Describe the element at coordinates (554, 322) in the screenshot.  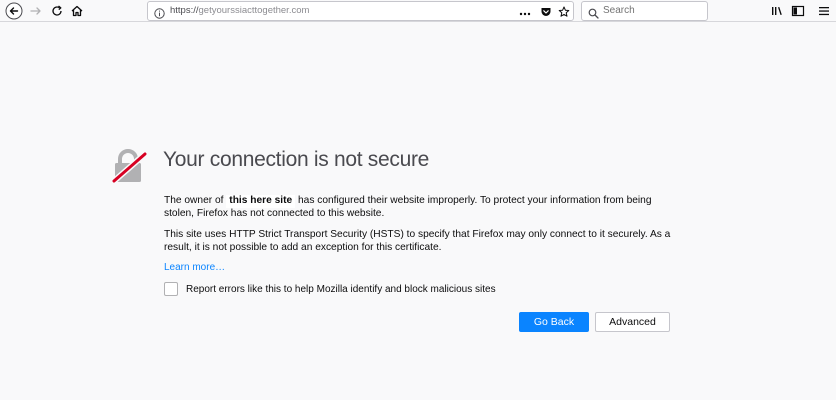
I see `go-back-button: Go Back` at that location.